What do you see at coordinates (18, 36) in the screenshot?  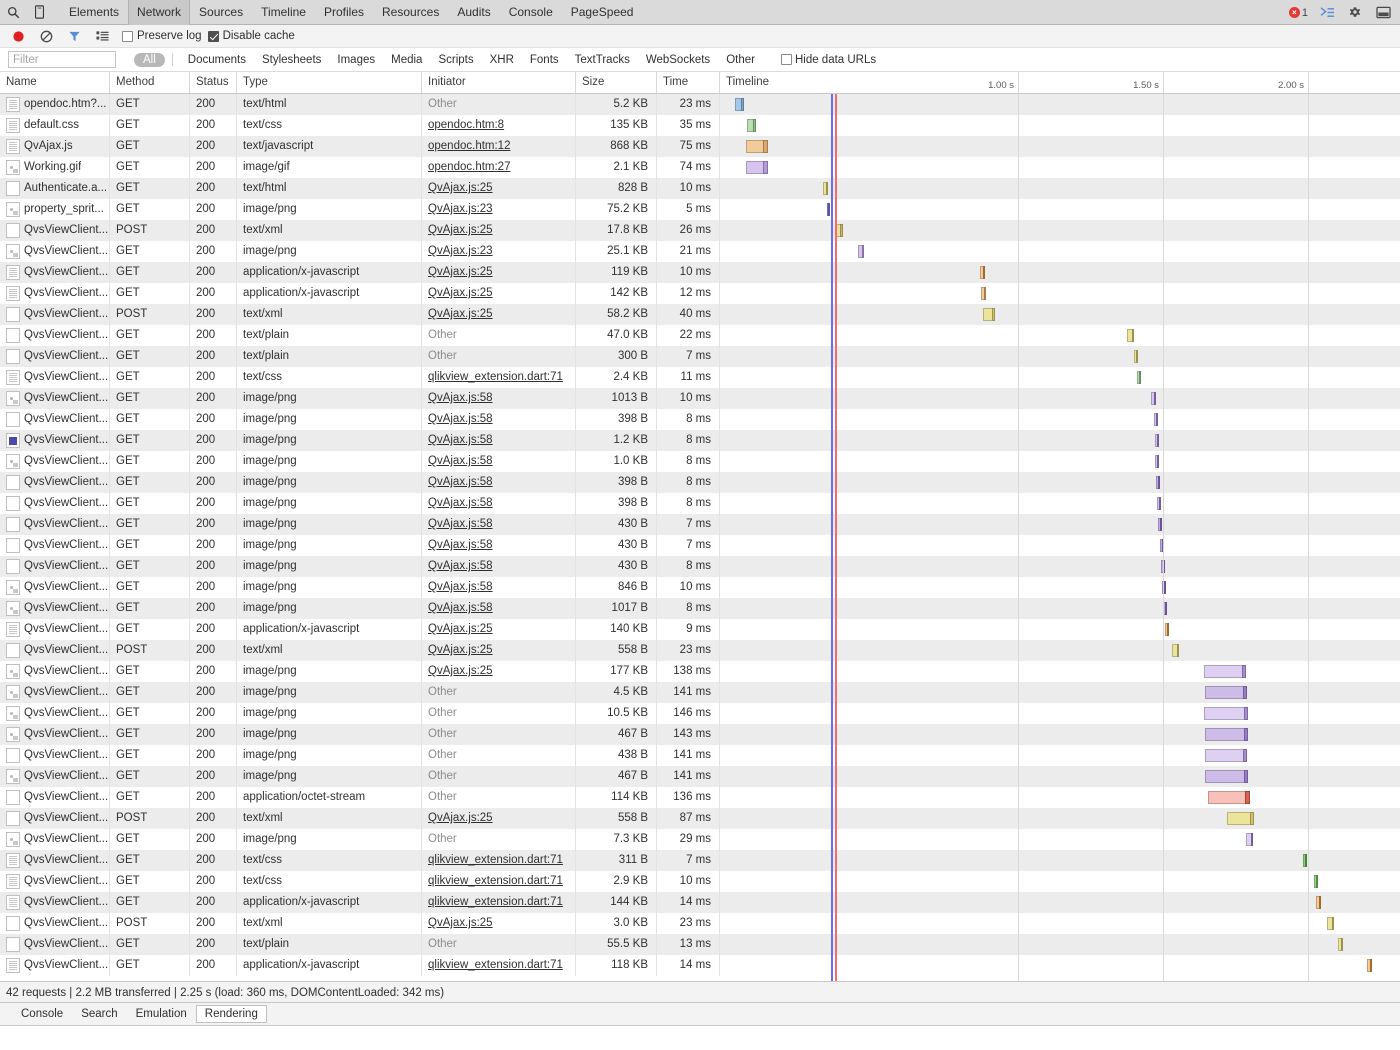 I see `record-button` at bounding box center [18, 36].